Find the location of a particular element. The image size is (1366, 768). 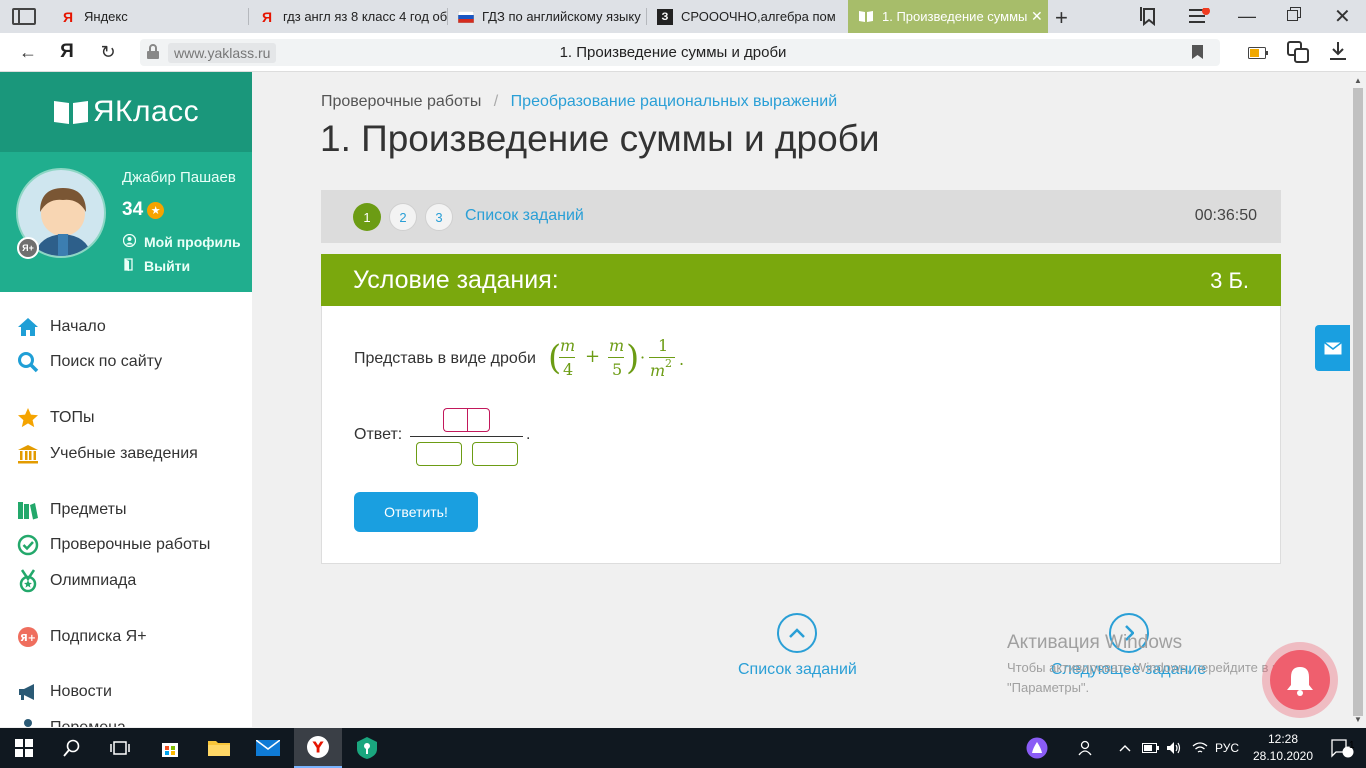

site-logo: ЯКласс is located at coordinates (126, 112).